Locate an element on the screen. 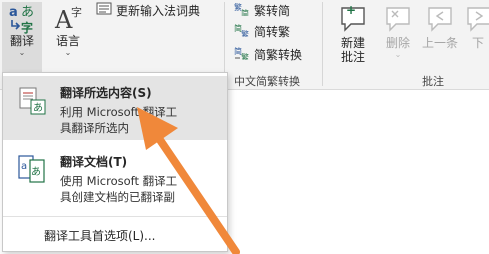  traditional-to-simplified-button: 繁 简 繁转简 is located at coordinates (262, 10).